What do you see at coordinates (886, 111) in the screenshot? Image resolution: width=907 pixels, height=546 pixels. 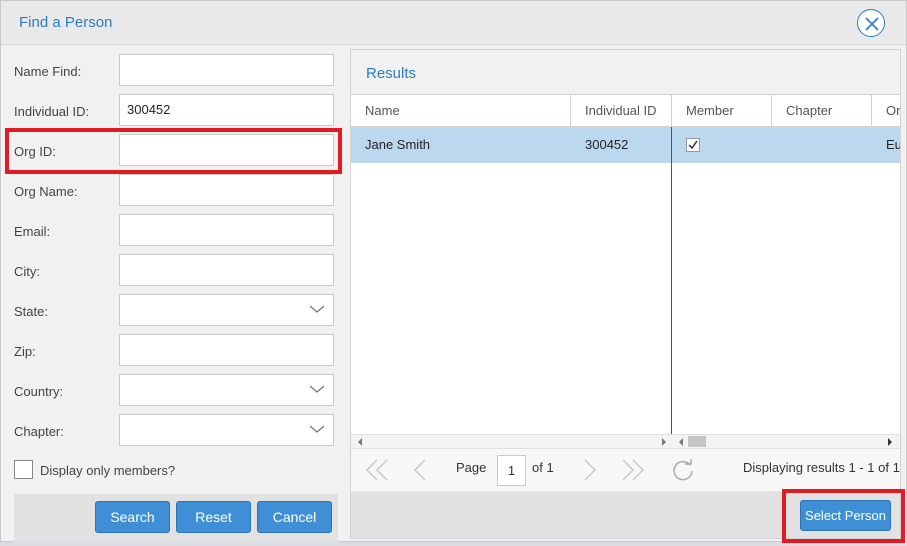 I see `column-header-org: Or` at bounding box center [886, 111].